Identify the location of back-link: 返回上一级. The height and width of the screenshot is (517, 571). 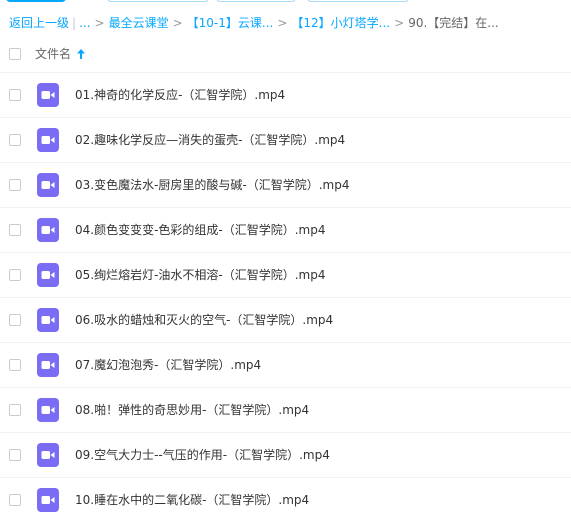
(39, 23).